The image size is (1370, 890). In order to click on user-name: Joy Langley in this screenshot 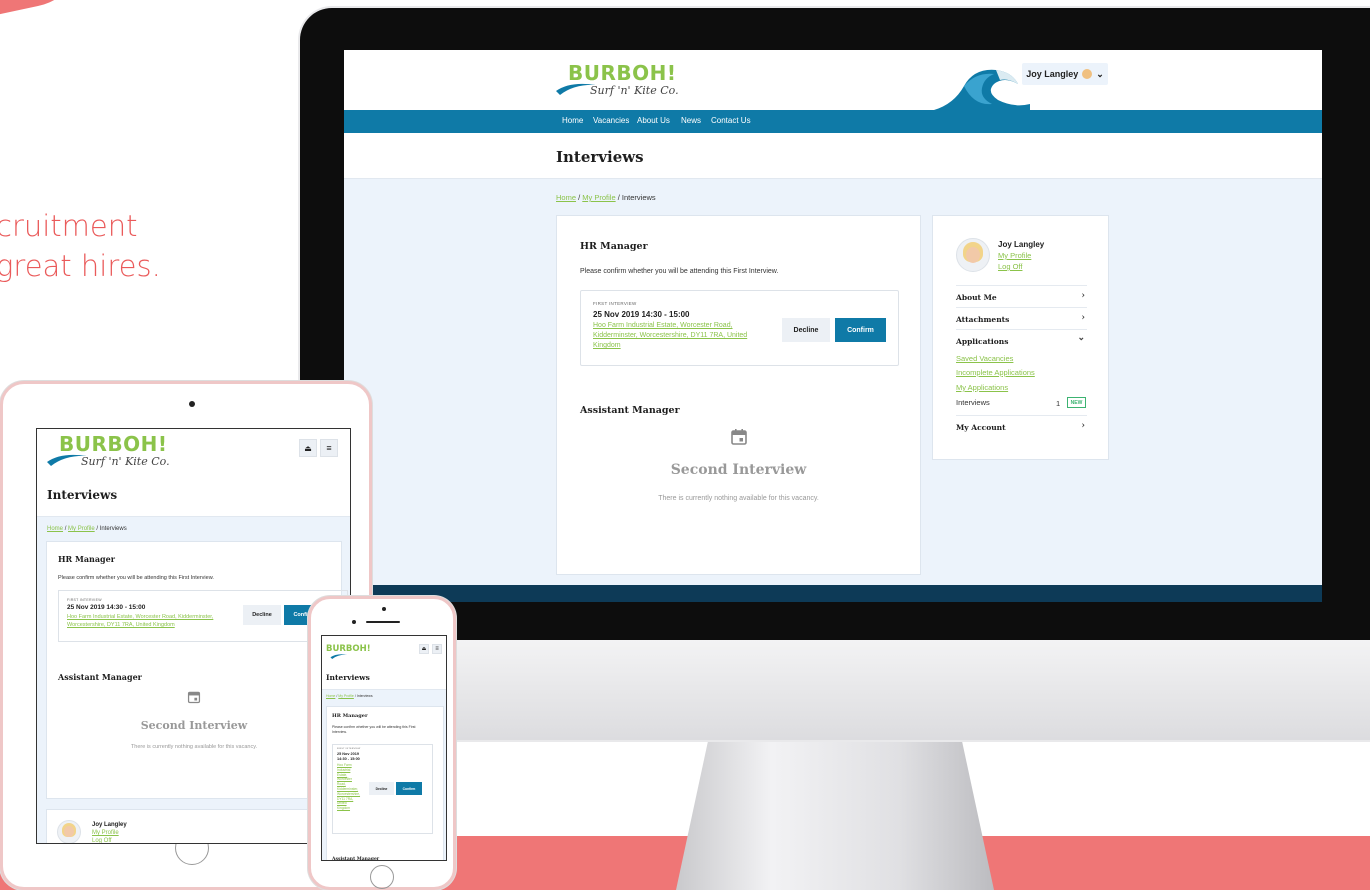, I will do `click(1052, 74)`.